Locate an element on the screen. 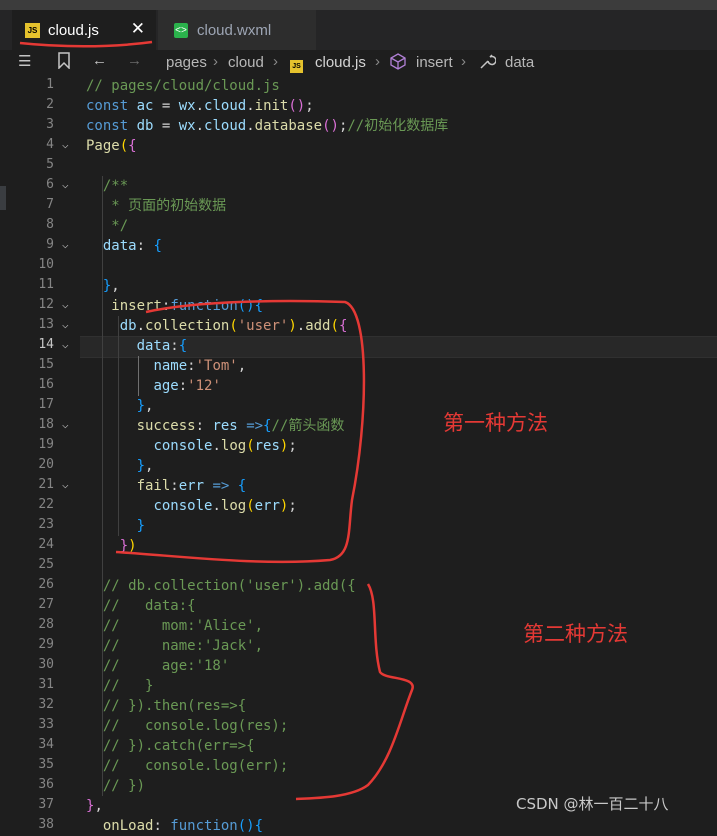  csdn-watermark: CSDN @林一百二十八 is located at coordinates (592, 804).